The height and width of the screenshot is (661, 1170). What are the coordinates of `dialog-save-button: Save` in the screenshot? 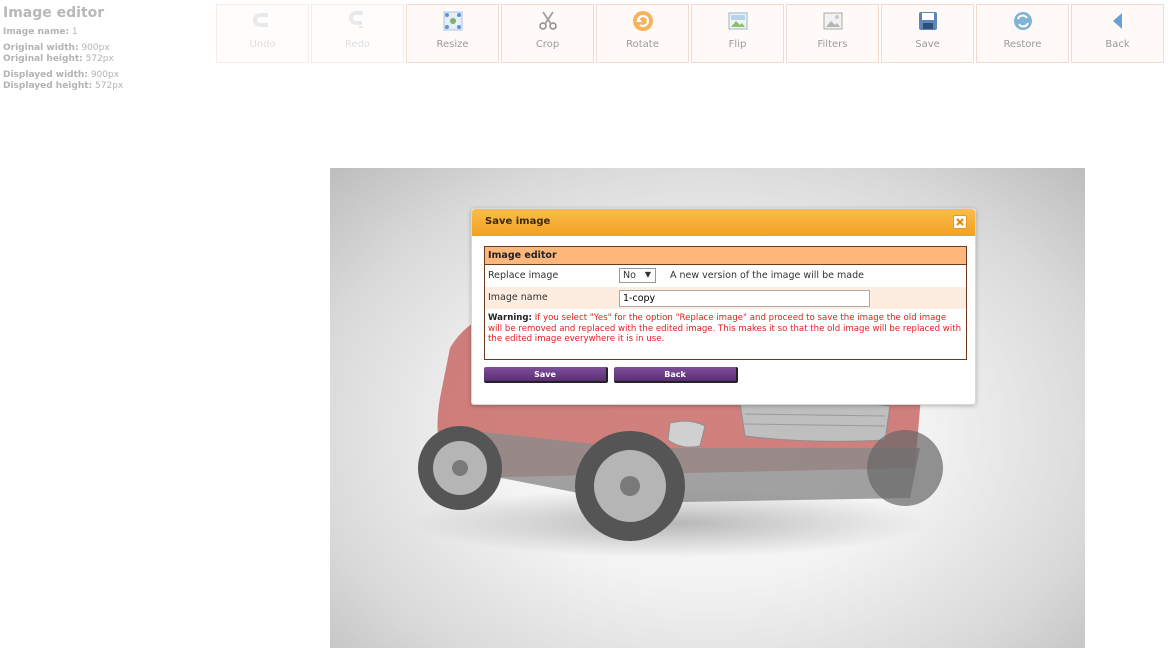 It's located at (546, 375).